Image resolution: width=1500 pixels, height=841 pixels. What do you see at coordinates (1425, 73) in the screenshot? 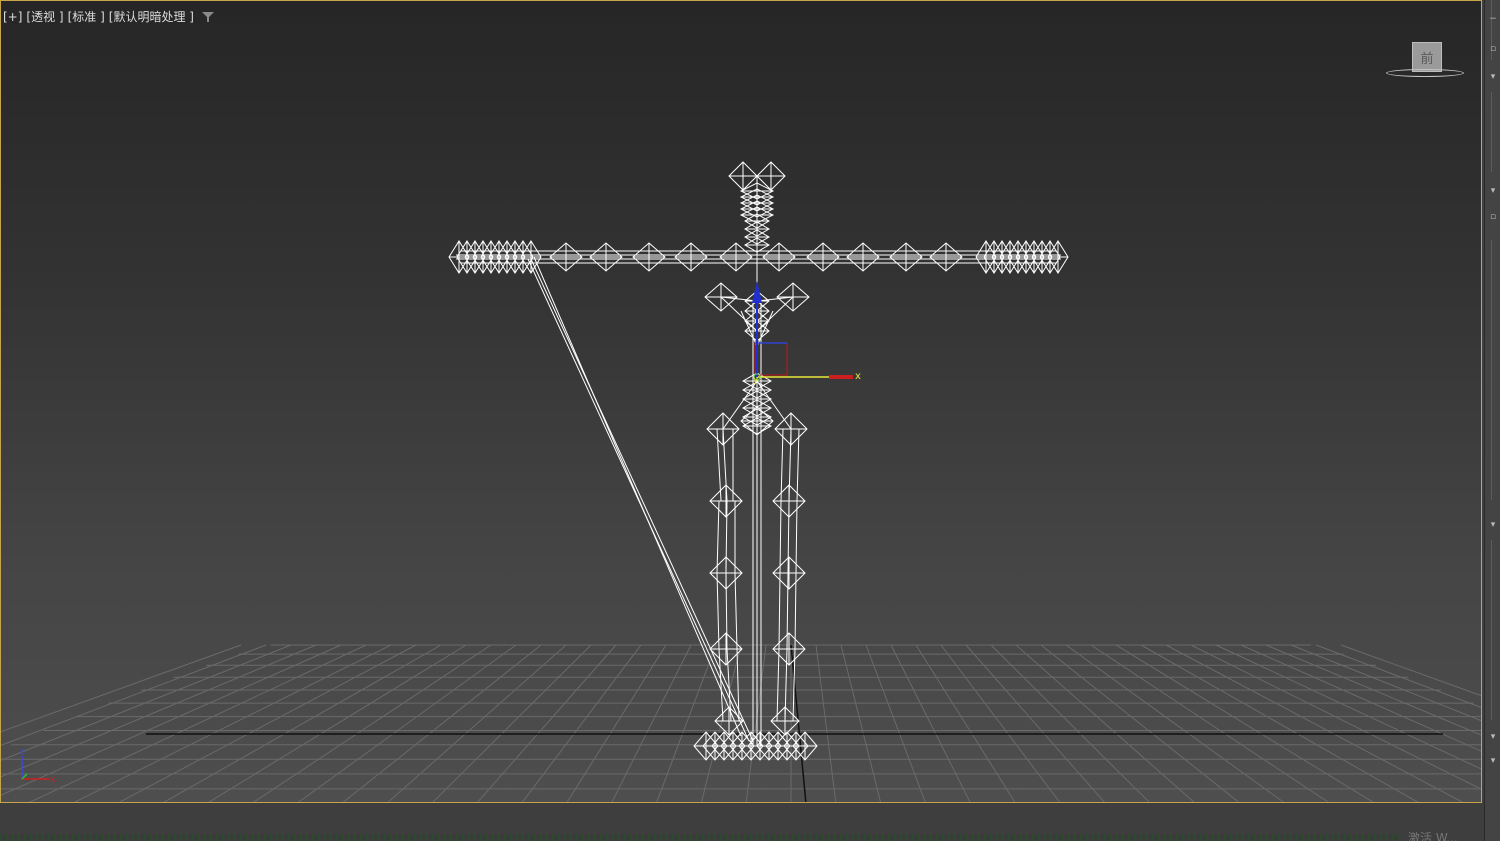
I see `viewcube-compass-ring` at bounding box center [1425, 73].